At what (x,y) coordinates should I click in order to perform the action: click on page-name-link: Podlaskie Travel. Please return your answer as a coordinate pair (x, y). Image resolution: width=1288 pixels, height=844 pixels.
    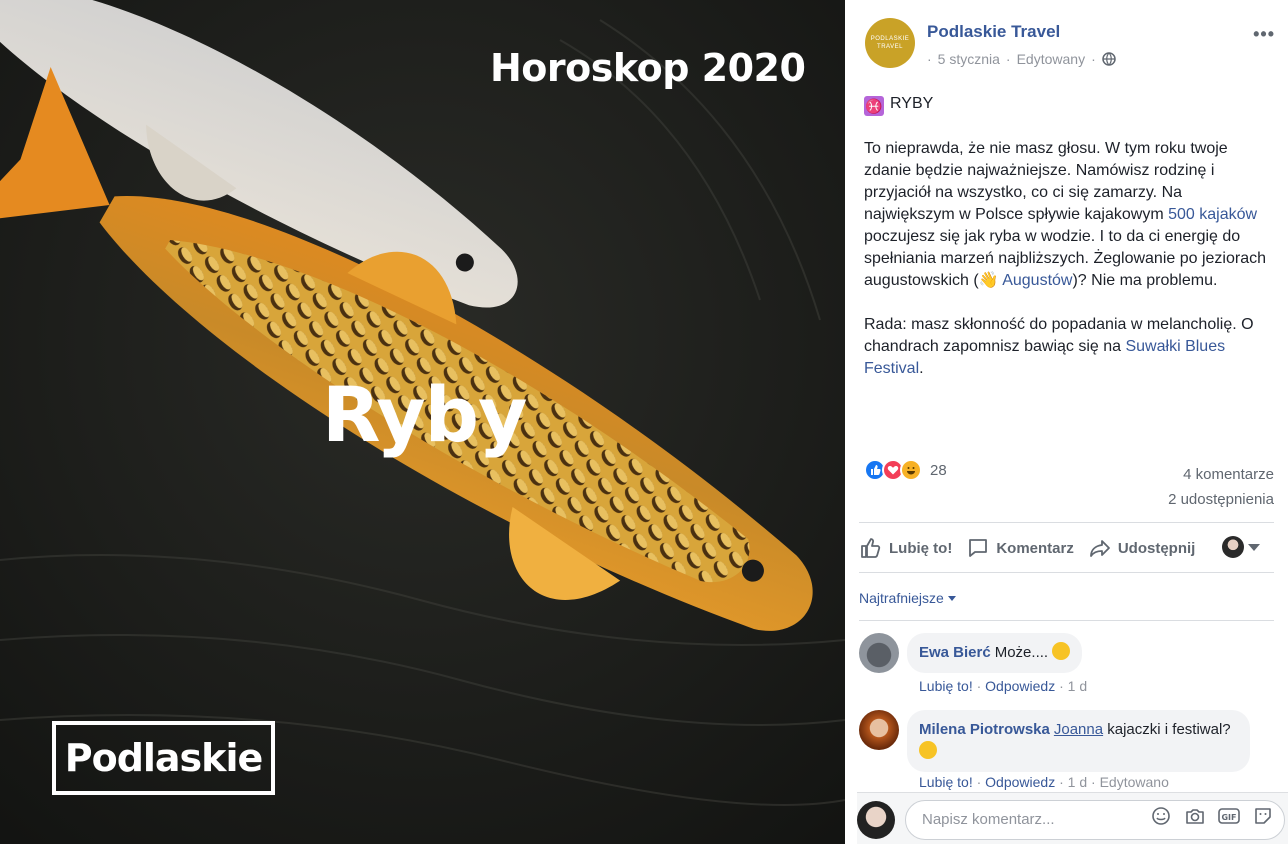
    Looking at the image, I should click on (993, 32).